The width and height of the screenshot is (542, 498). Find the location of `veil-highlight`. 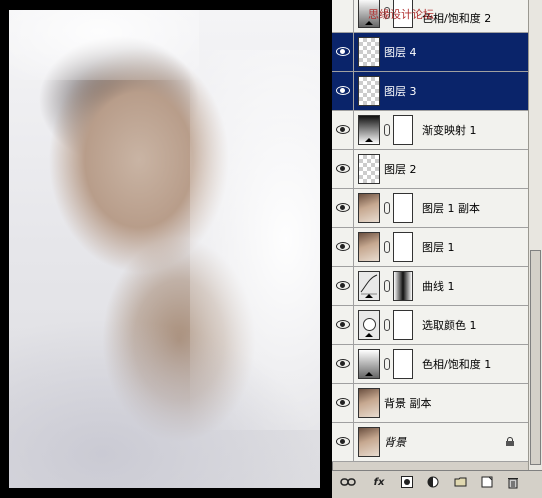

veil-highlight is located at coordinates (104, 45).